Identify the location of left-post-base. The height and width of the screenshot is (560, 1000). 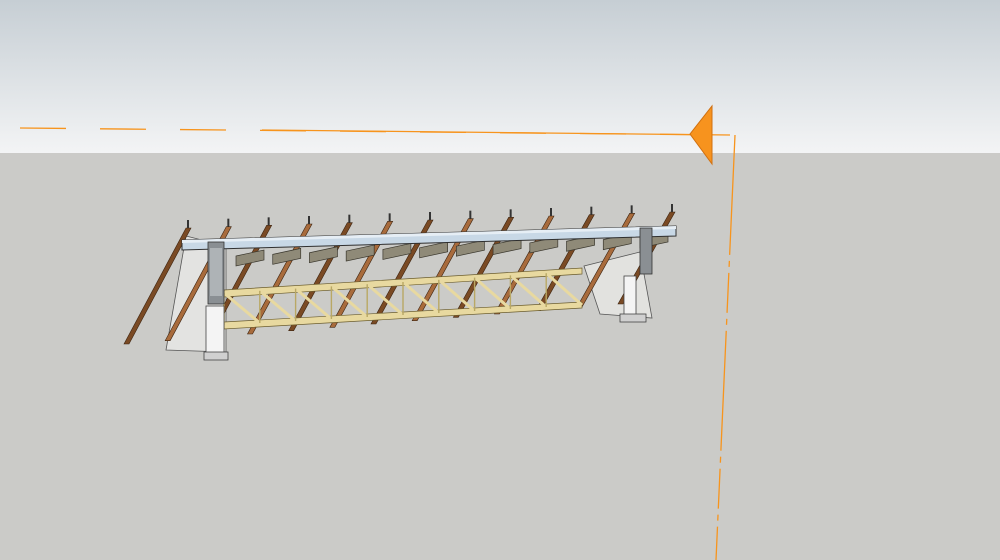
(216, 356).